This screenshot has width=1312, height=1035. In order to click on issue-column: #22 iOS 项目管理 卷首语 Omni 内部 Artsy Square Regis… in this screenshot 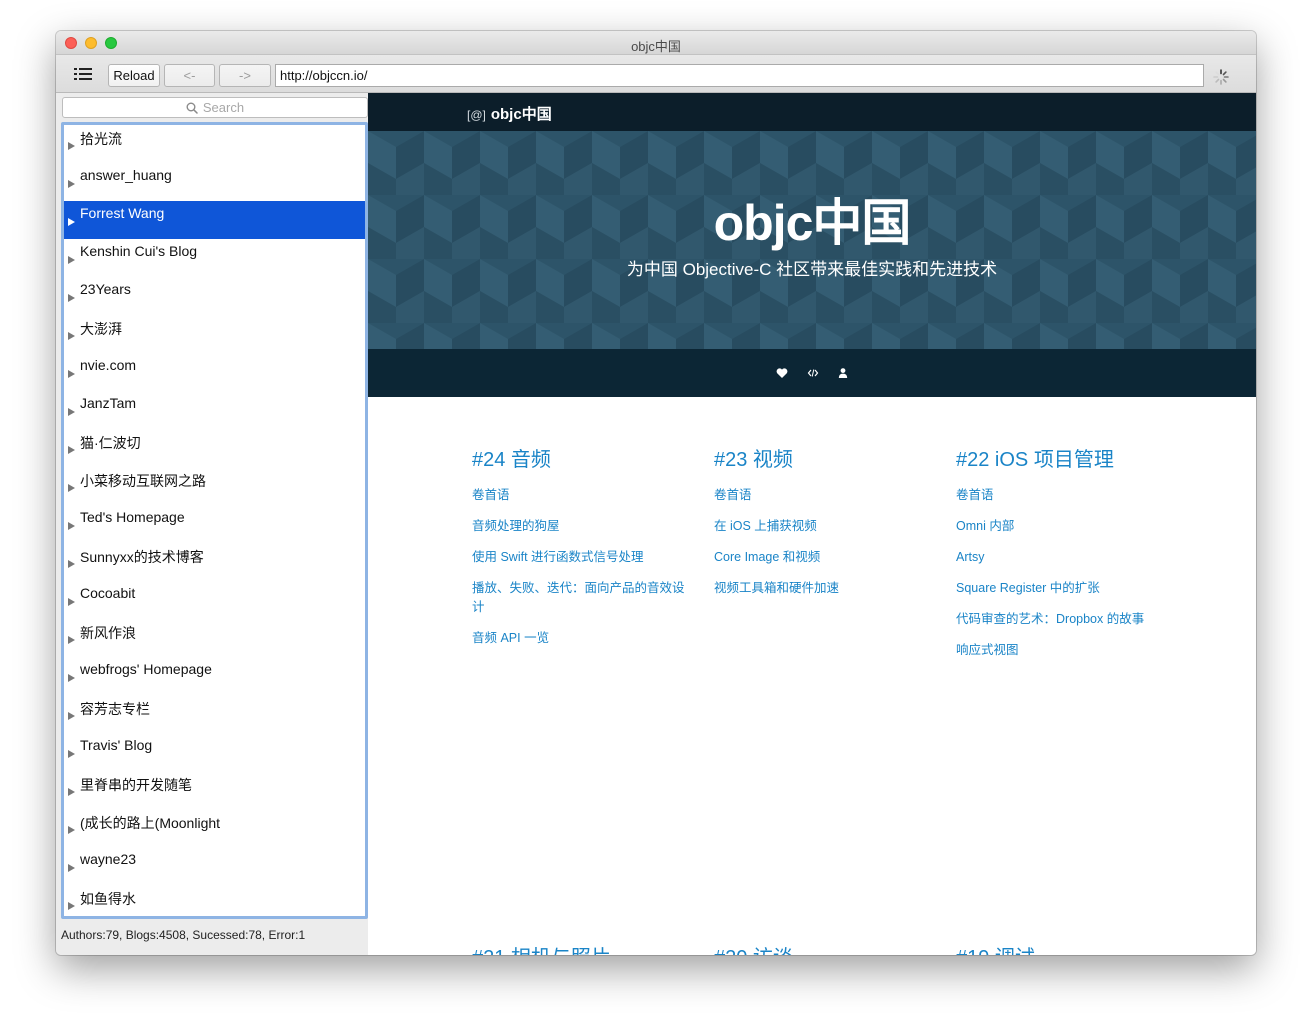, I will do `click(1066, 557)`.